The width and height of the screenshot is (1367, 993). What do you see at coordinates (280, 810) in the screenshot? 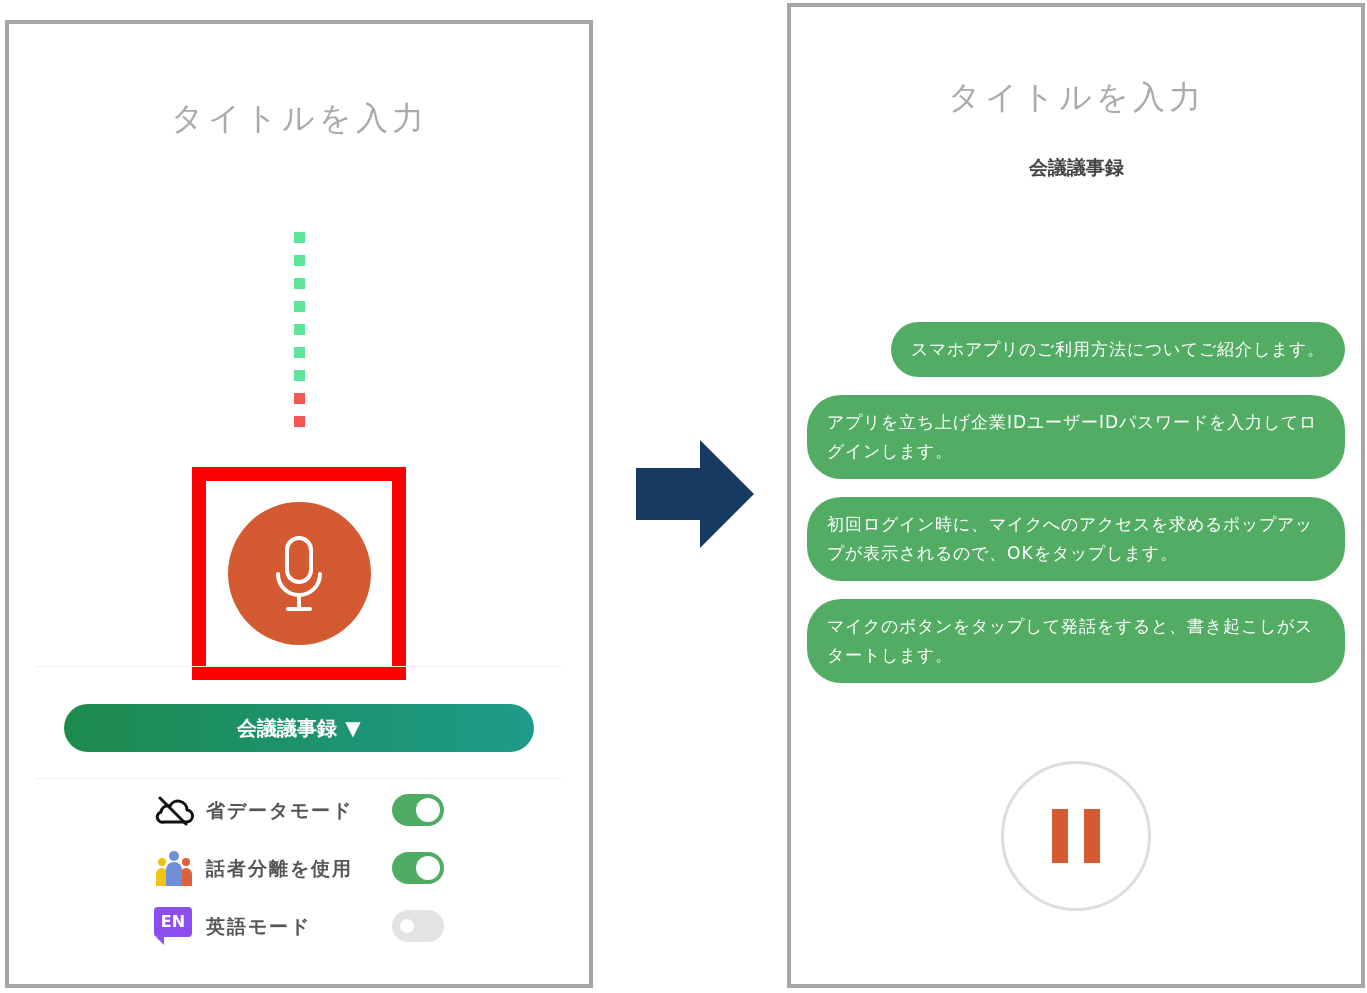
I see `setting-label: 省データモード` at bounding box center [280, 810].